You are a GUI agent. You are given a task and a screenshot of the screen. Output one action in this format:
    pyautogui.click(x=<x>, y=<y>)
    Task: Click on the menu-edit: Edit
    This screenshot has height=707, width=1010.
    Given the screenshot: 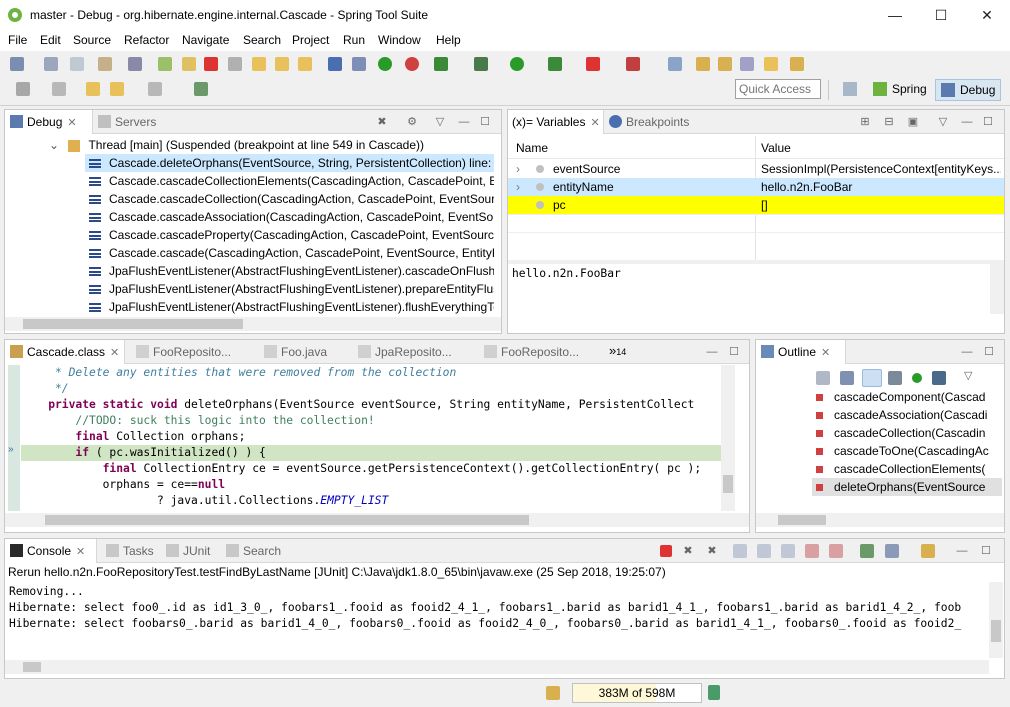 What is the action you would take?
    pyautogui.click(x=50, y=40)
    